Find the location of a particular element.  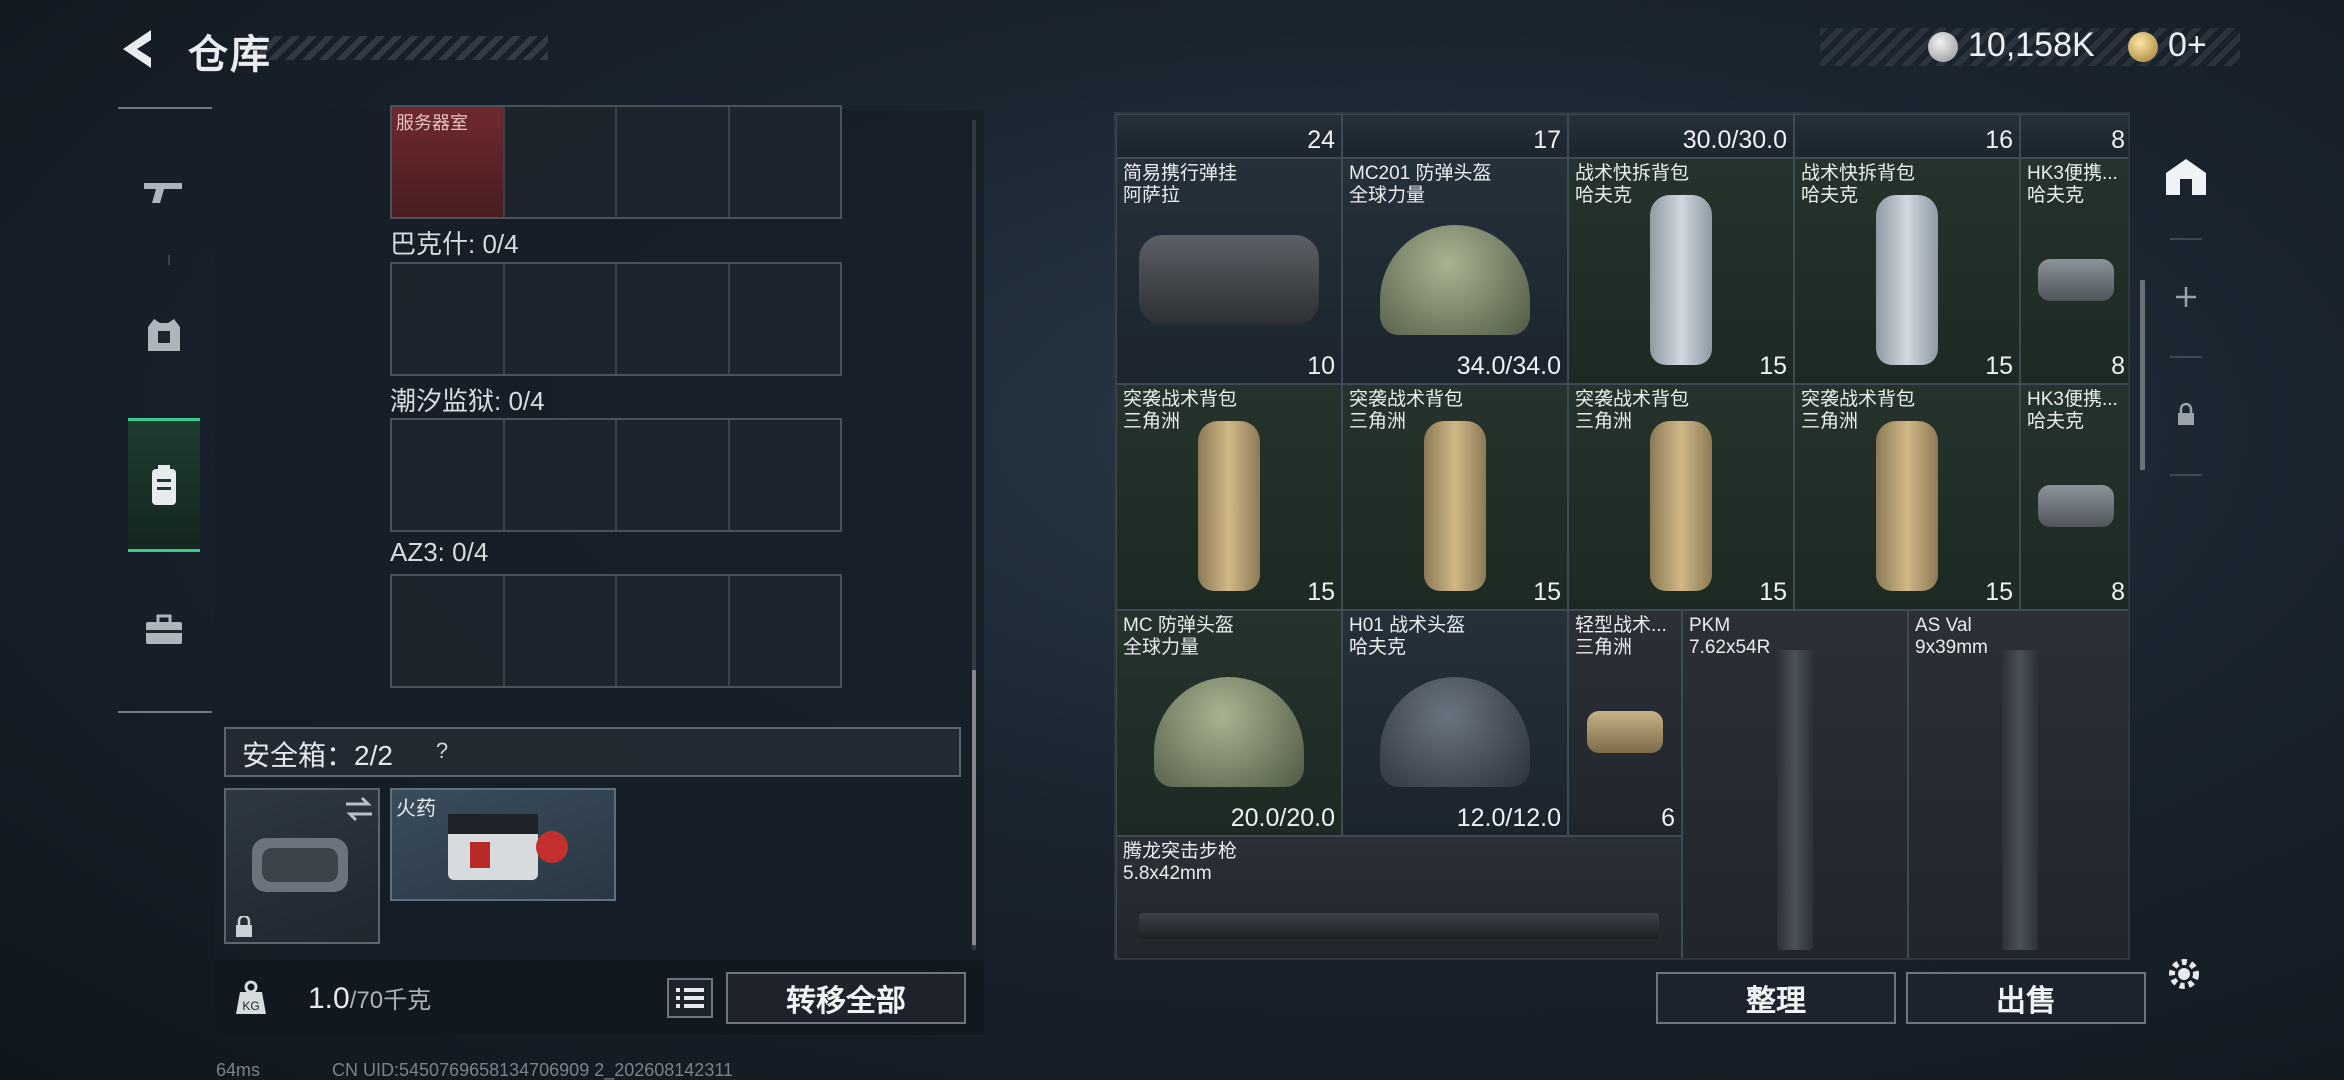

stash-tile: 30.0/30.0 is located at coordinates (1681, 136).